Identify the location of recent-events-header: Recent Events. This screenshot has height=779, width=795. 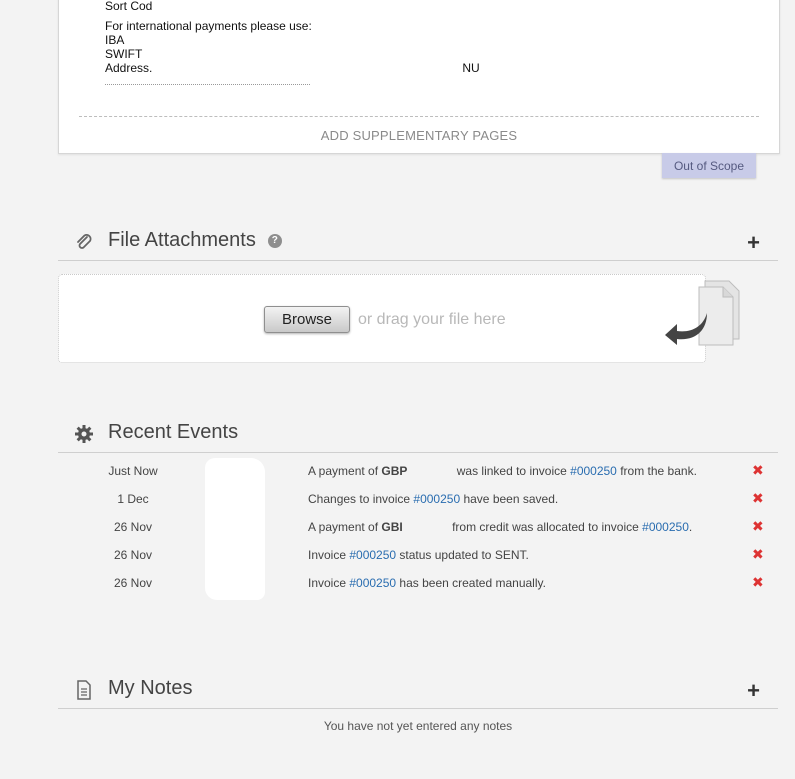
(418, 435).